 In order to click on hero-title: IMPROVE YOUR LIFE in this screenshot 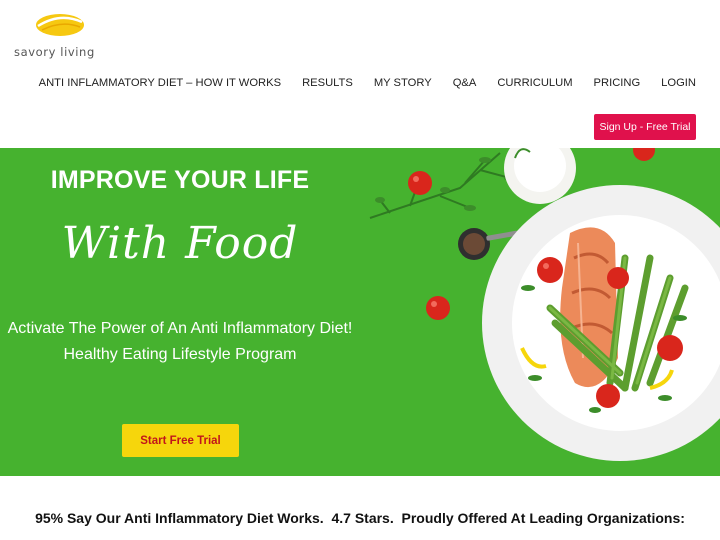, I will do `click(180, 180)`.